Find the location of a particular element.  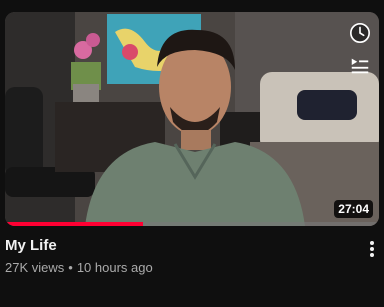

add-to-queue-button is located at coordinates (360, 65).